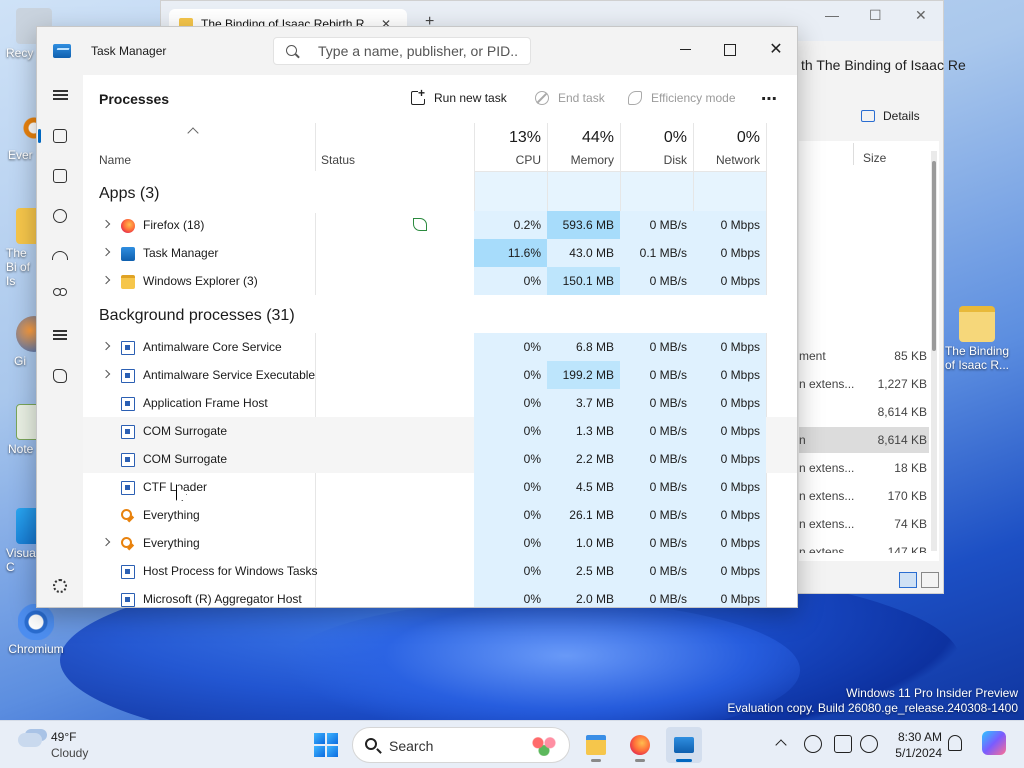 Image resolution: width=1024 pixels, height=768 pixels. What do you see at coordinates (583, 487) in the screenshot?
I see `memory-value: 4.5 MB` at bounding box center [583, 487].